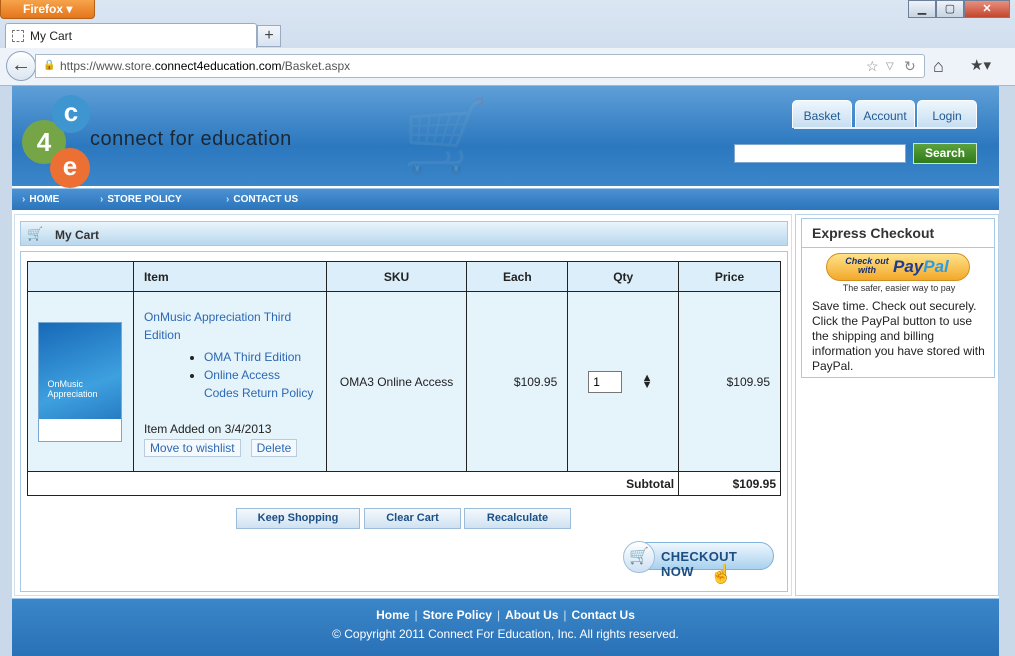 Image resolution: width=1015 pixels, height=656 pixels. What do you see at coordinates (412, 518) in the screenshot?
I see `clear-cart-button: Clear Cart` at bounding box center [412, 518].